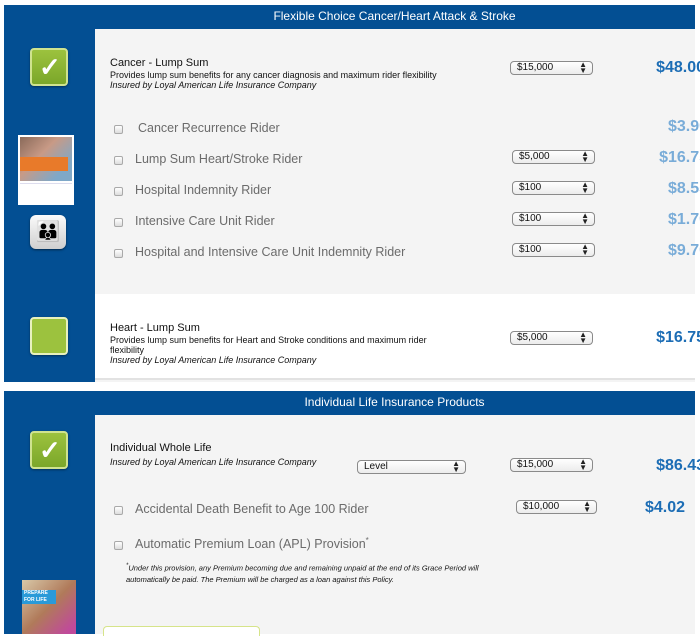 The height and width of the screenshot is (636, 700). Describe the element at coordinates (411, 467) in the screenshot. I see `plan-type-select: Level ▲ ▼` at that location.